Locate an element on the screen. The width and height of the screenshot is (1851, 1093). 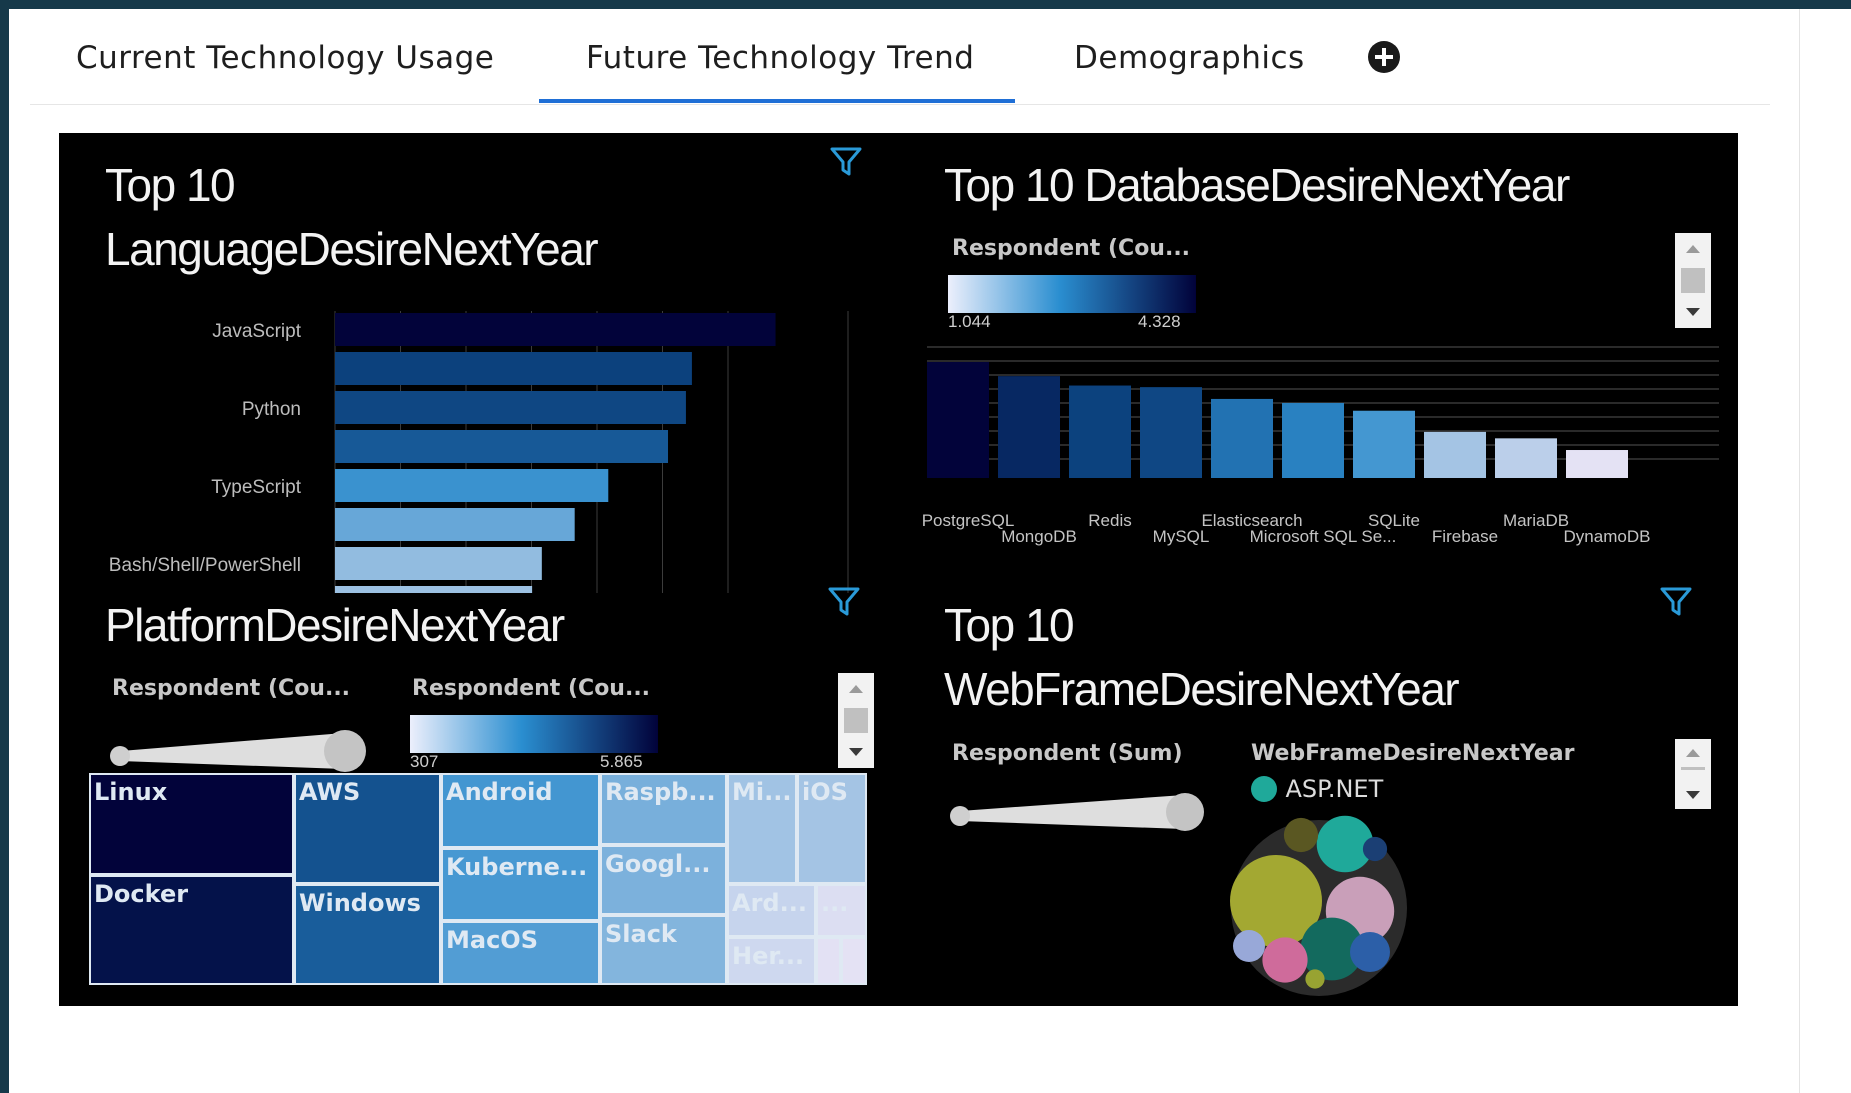
webframe-chart-title-line1: Top 10 is located at coordinates (1009, 625).